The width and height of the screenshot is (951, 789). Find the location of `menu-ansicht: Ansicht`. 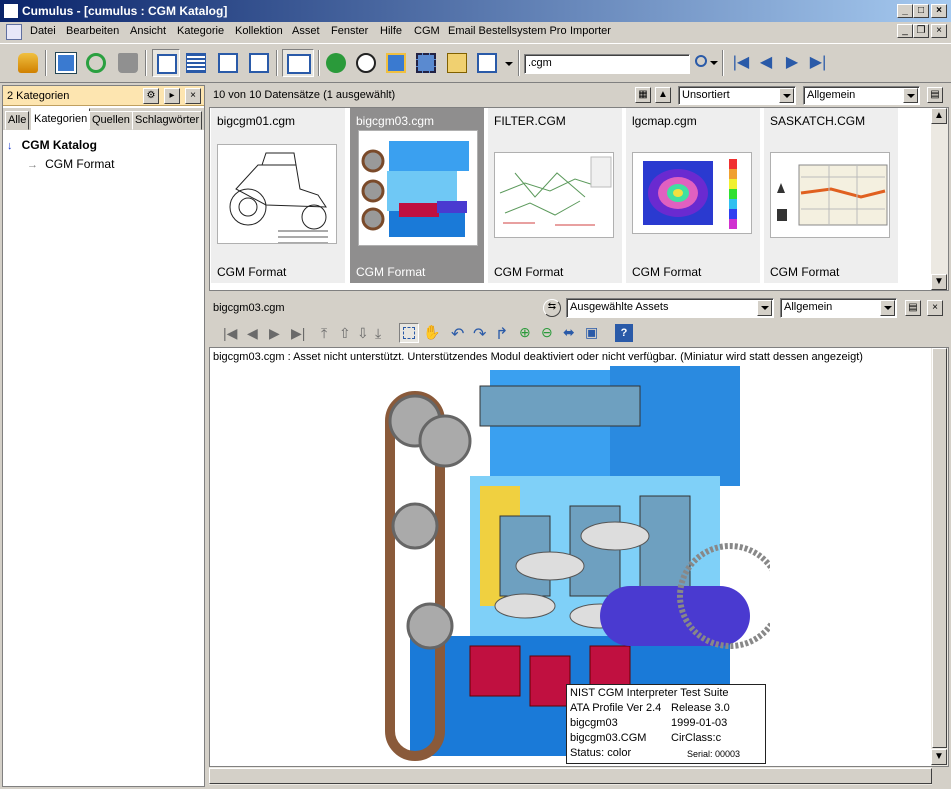

menu-ansicht: Ansicht is located at coordinates (148, 31).